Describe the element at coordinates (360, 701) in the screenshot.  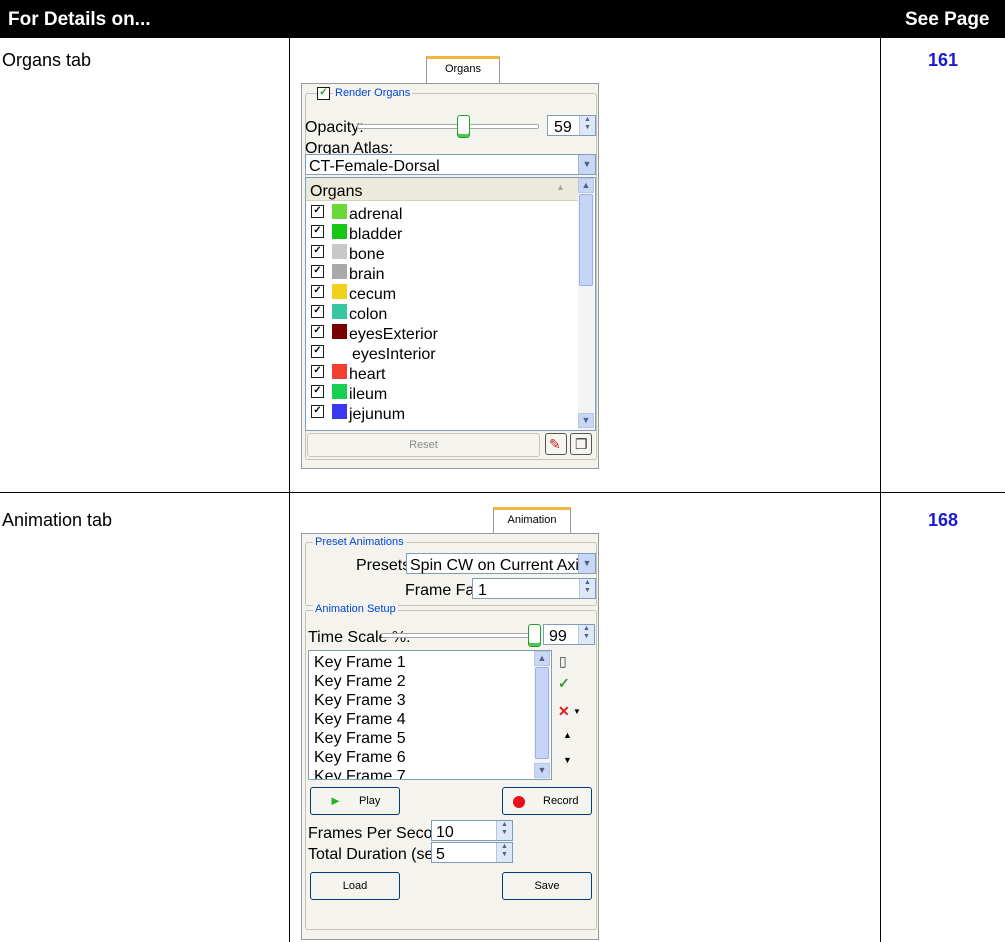
I see `keyframe-item: Key Frame 3` at that location.